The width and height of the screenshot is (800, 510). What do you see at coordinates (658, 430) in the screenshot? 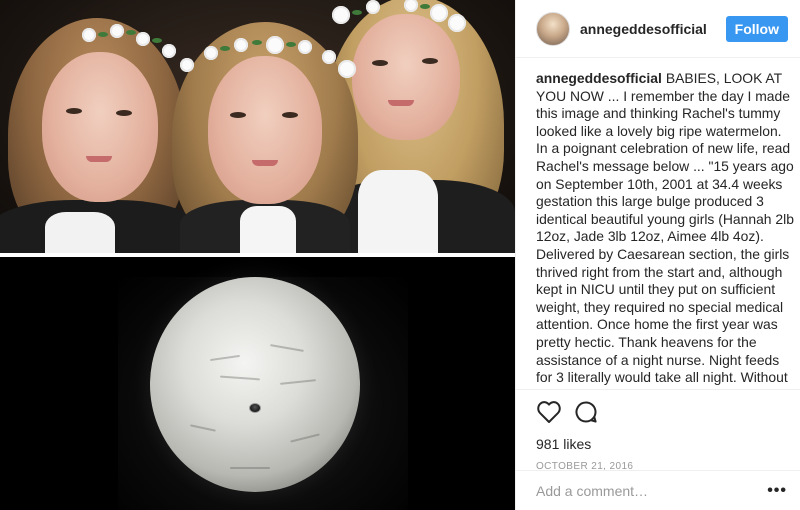
I see `actions-block: 981 likes October 21, 2016` at bounding box center [658, 430].